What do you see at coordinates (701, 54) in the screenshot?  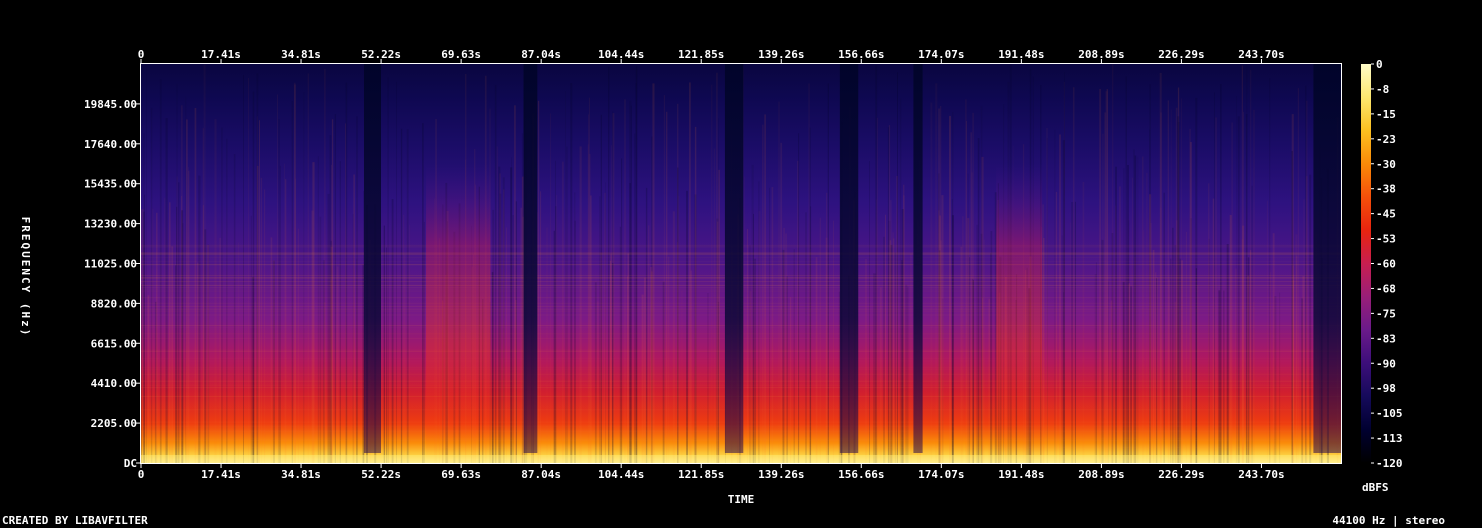 I see `x-tick-label-top: 121.85s` at bounding box center [701, 54].